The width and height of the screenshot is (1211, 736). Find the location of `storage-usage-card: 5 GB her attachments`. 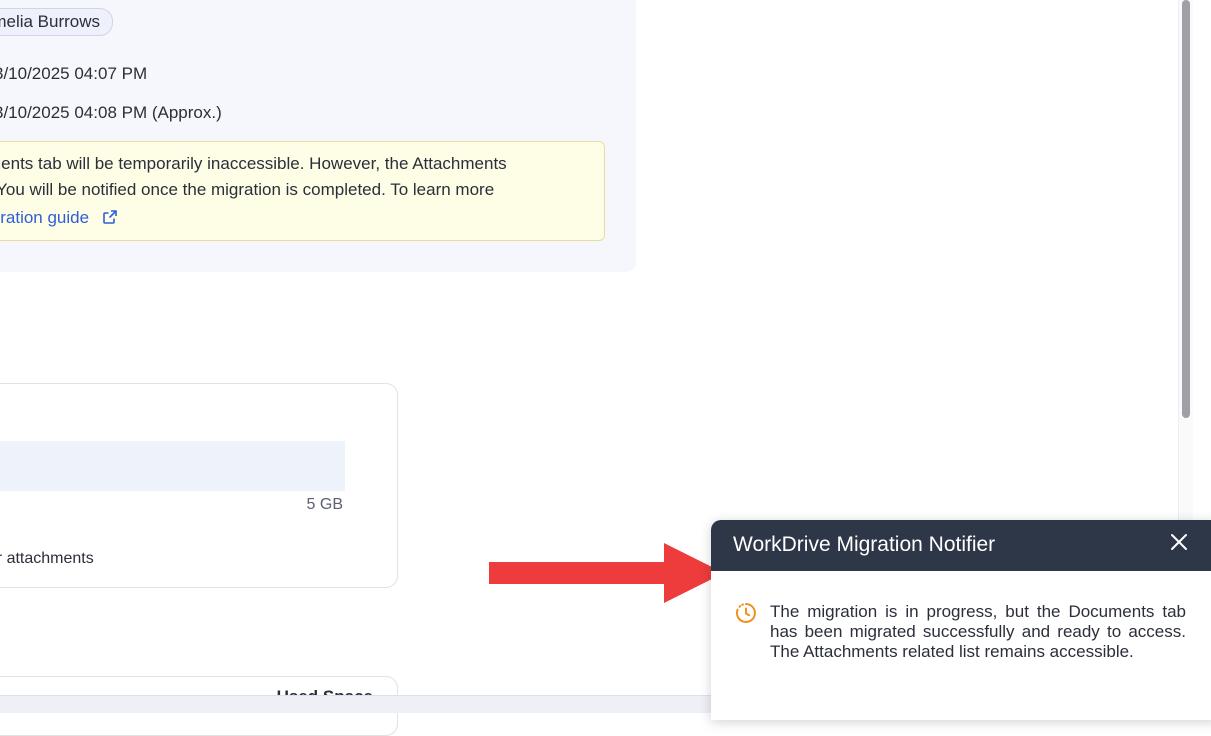

storage-usage-card: 5 GB her attachments is located at coordinates (199, 485).